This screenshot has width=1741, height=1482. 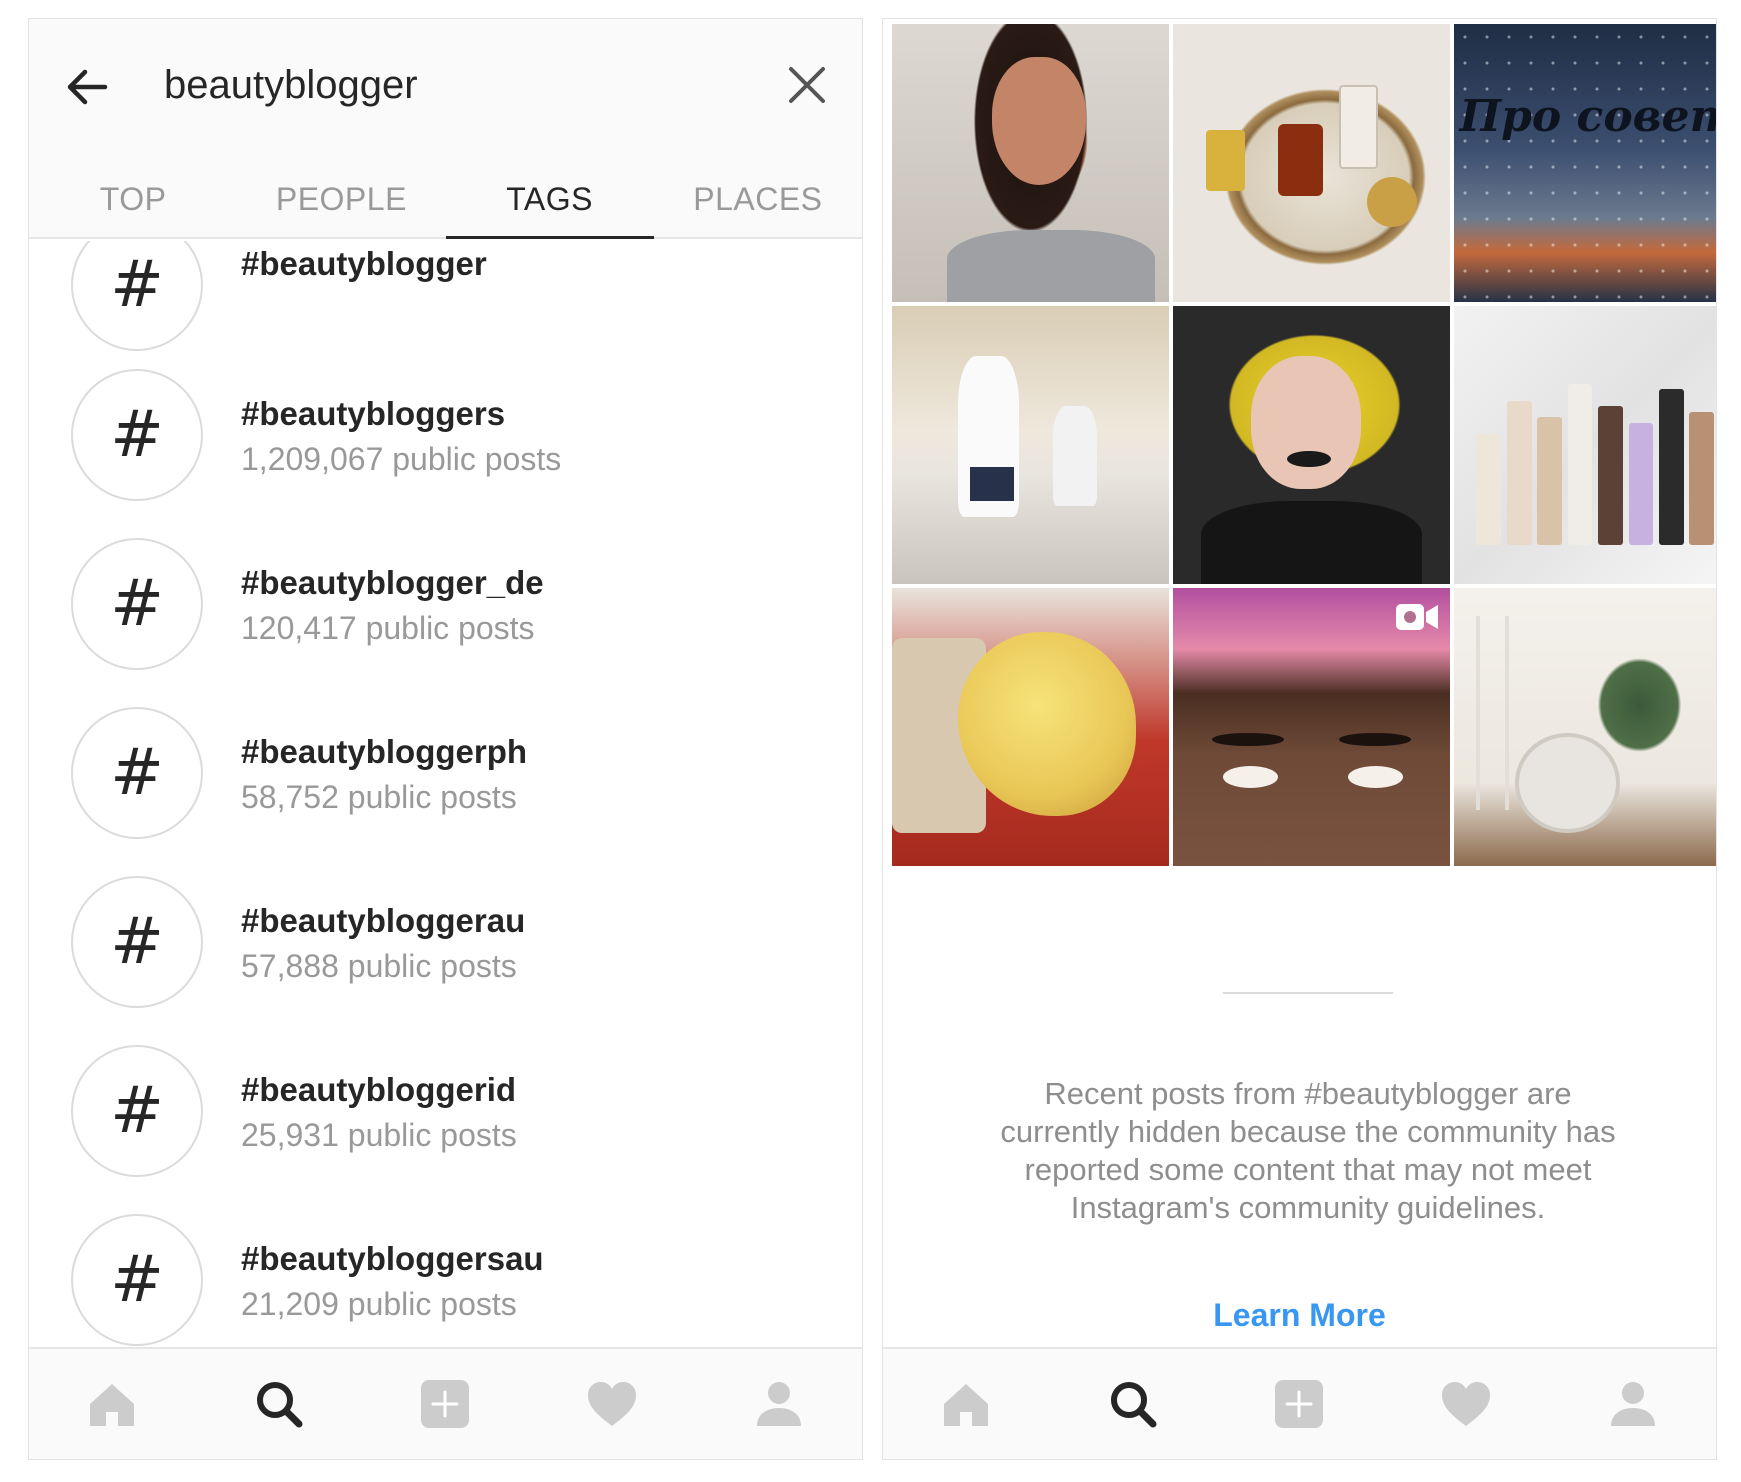 I want to click on tag-row: # #beautybloggerau 57,888 public posts, so click(x=445, y=950).